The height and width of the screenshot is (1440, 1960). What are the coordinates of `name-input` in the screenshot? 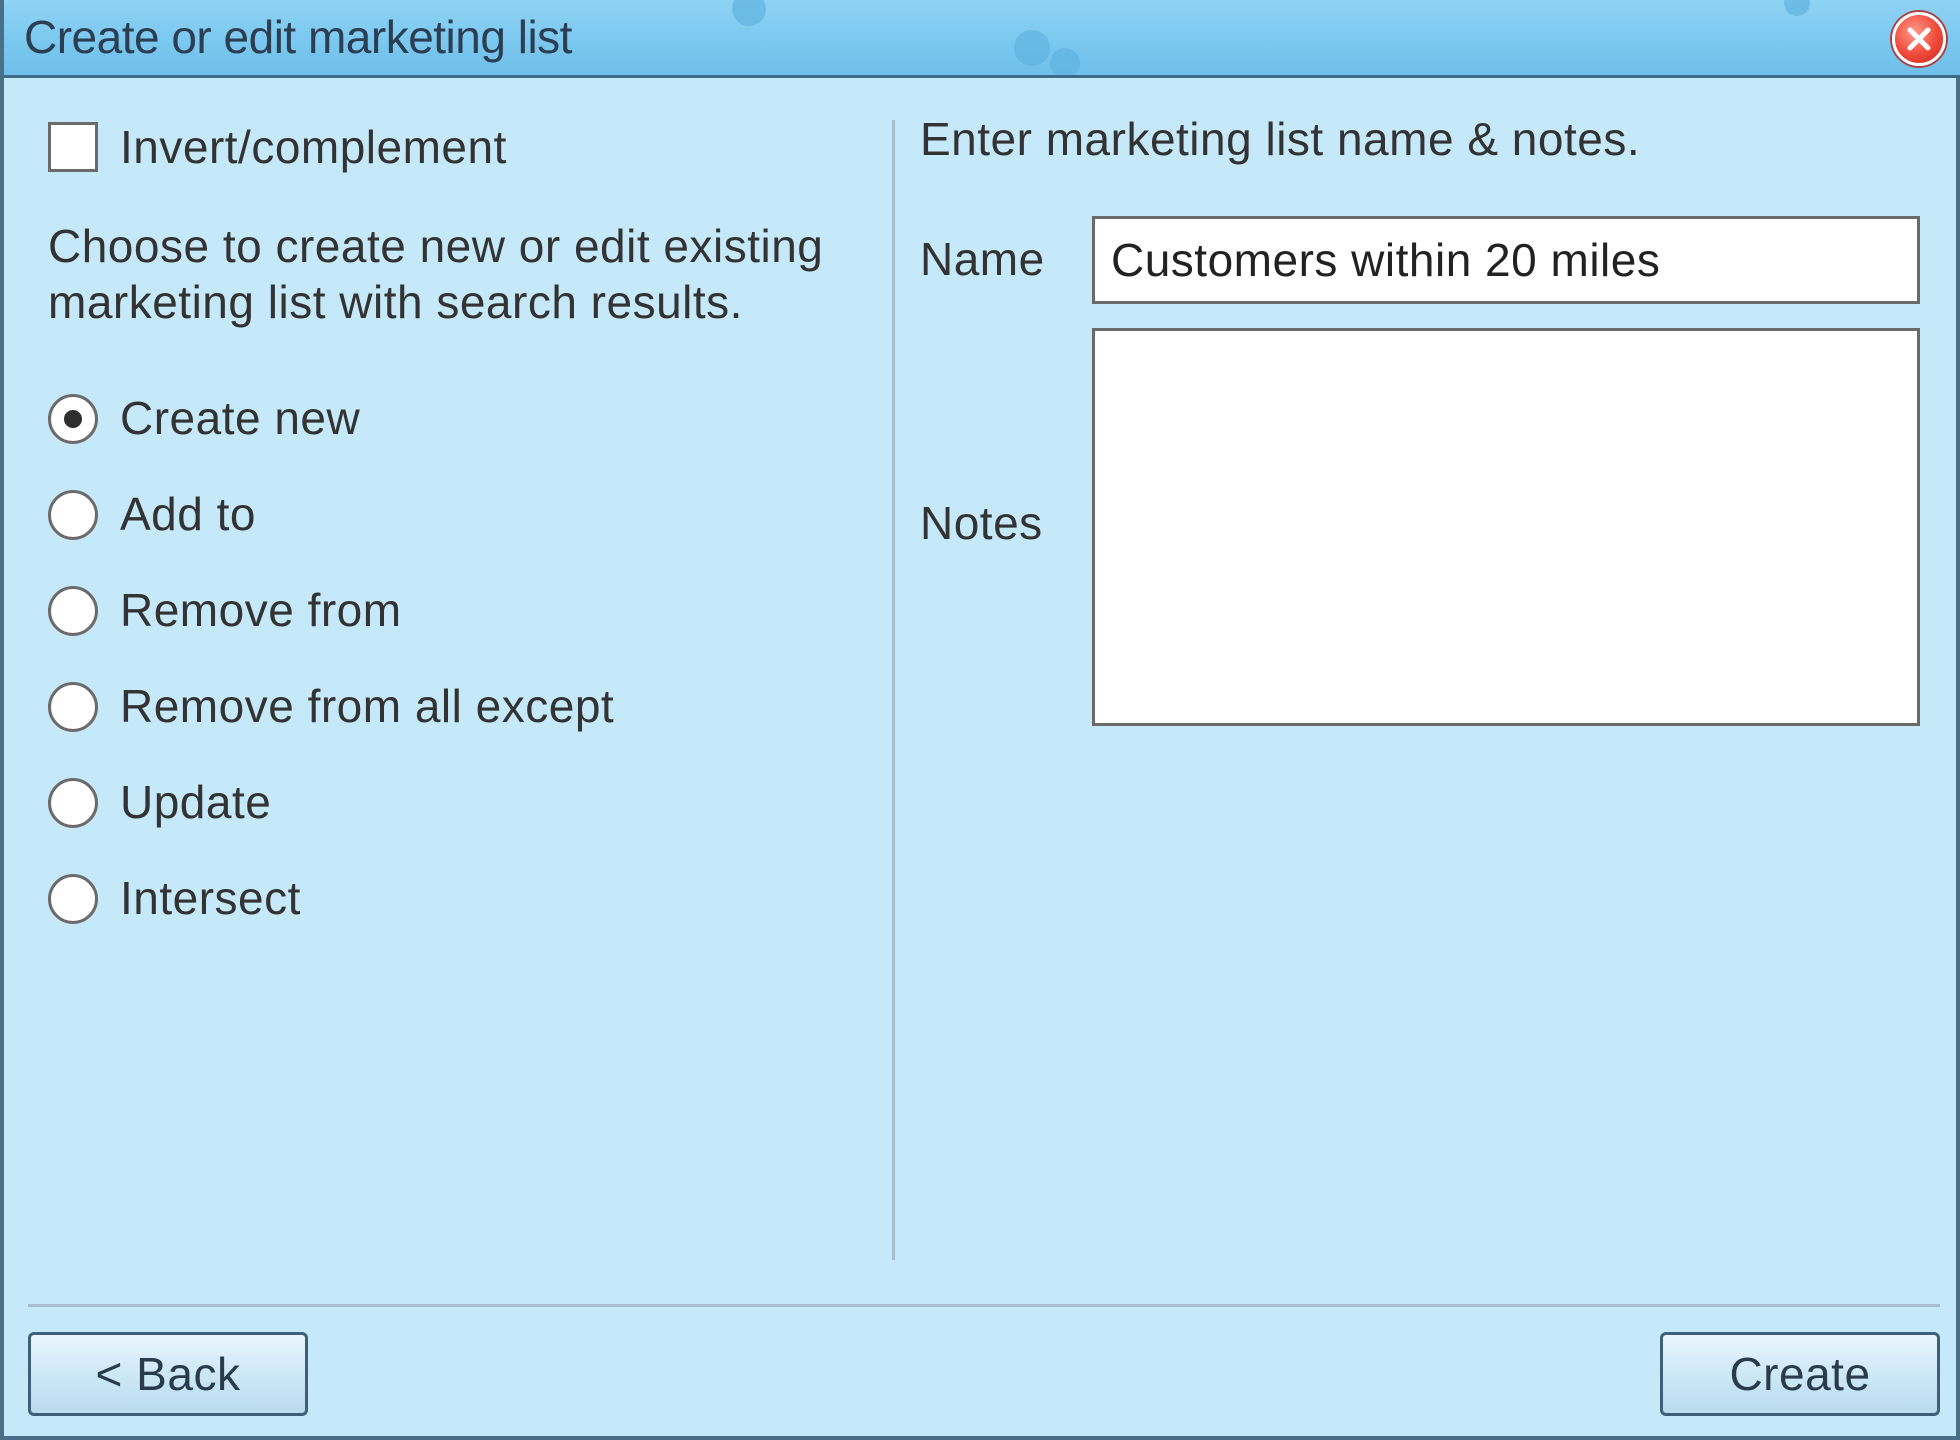 It's located at (1506, 260).